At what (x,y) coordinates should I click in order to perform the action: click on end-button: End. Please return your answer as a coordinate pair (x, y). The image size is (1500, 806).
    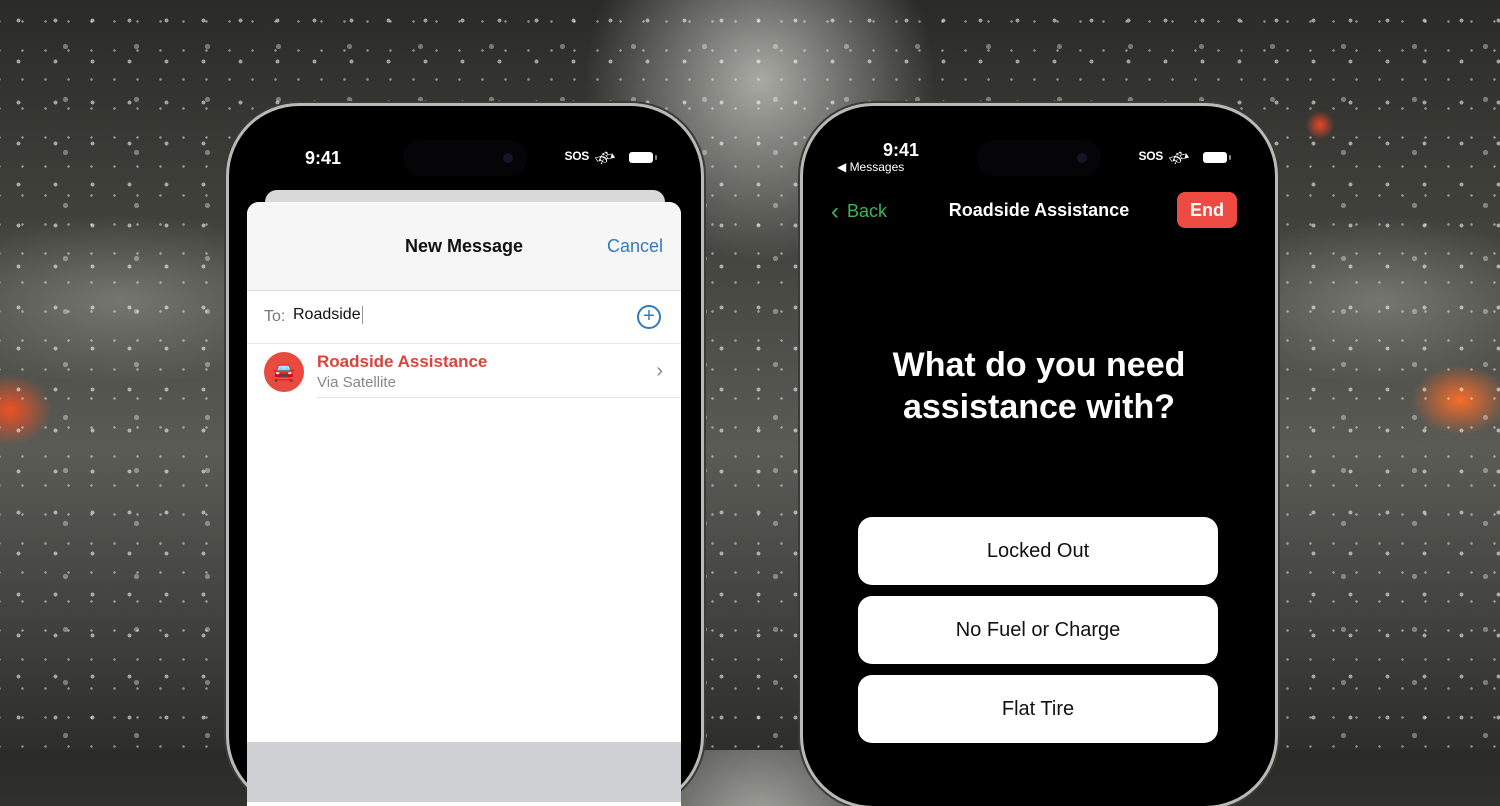
    Looking at the image, I should click on (1207, 210).